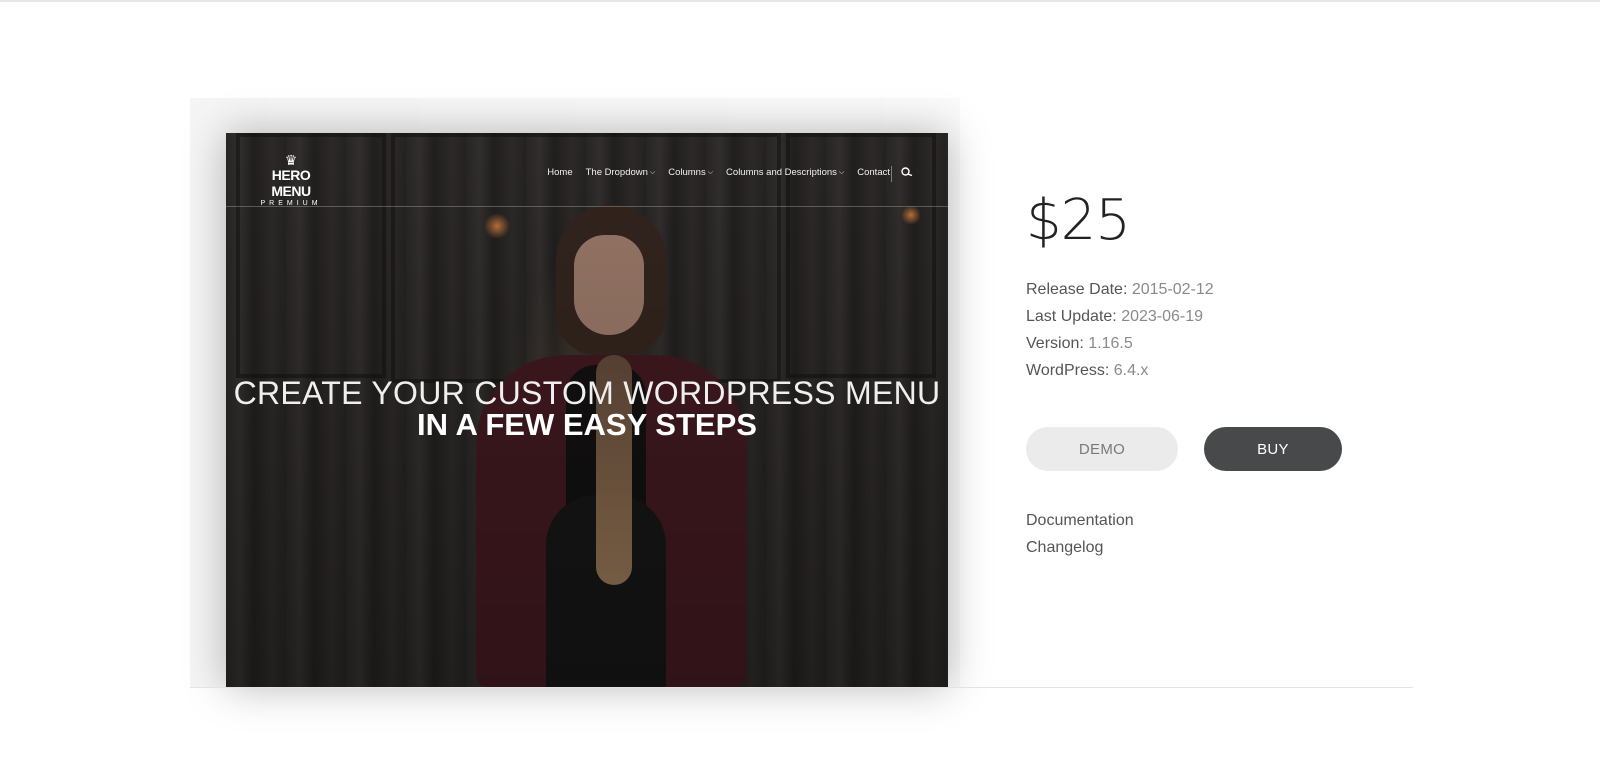 The height and width of the screenshot is (773, 1600). I want to click on meta-last-update: Last Update: 2023-06-19, so click(1114, 317).